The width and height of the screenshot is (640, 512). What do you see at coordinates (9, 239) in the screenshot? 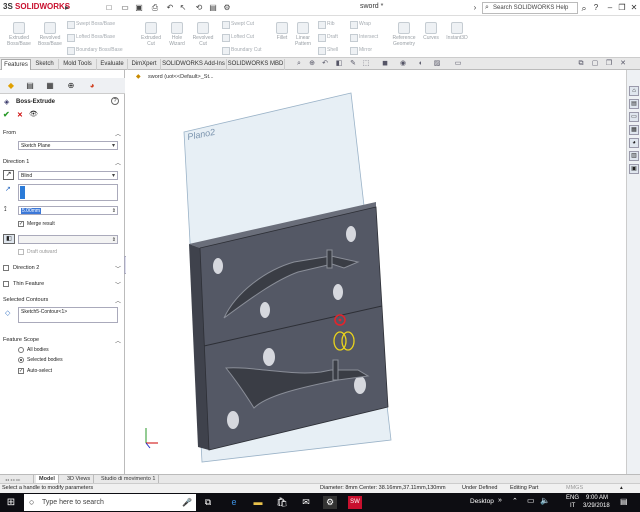
I see `draft-on-off-icon: ◧` at bounding box center [9, 239].